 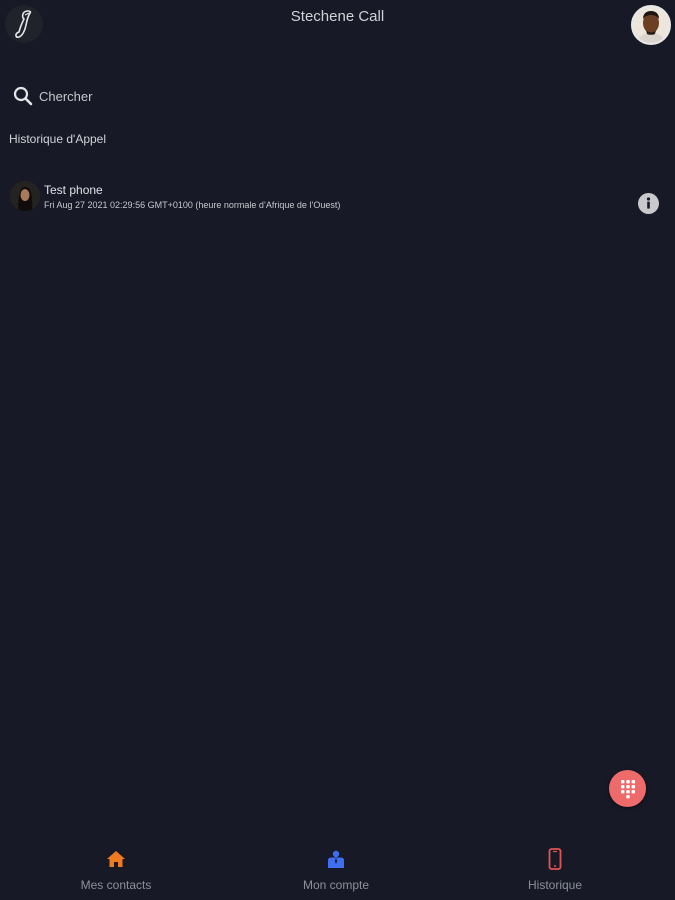 I want to click on contact-avatar, so click(x=25, y=196).